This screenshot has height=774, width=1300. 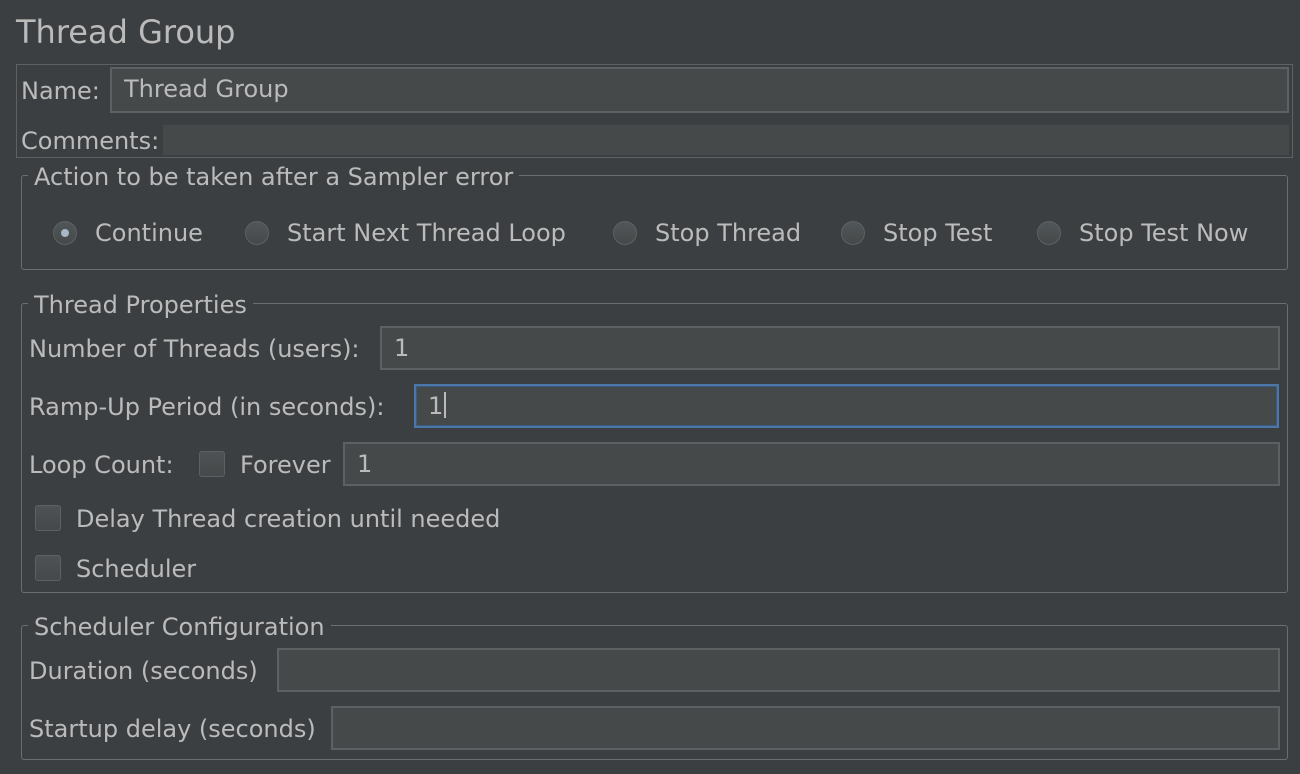 I want to click on delay-thread-checkbox, so click(x=48, y=518).